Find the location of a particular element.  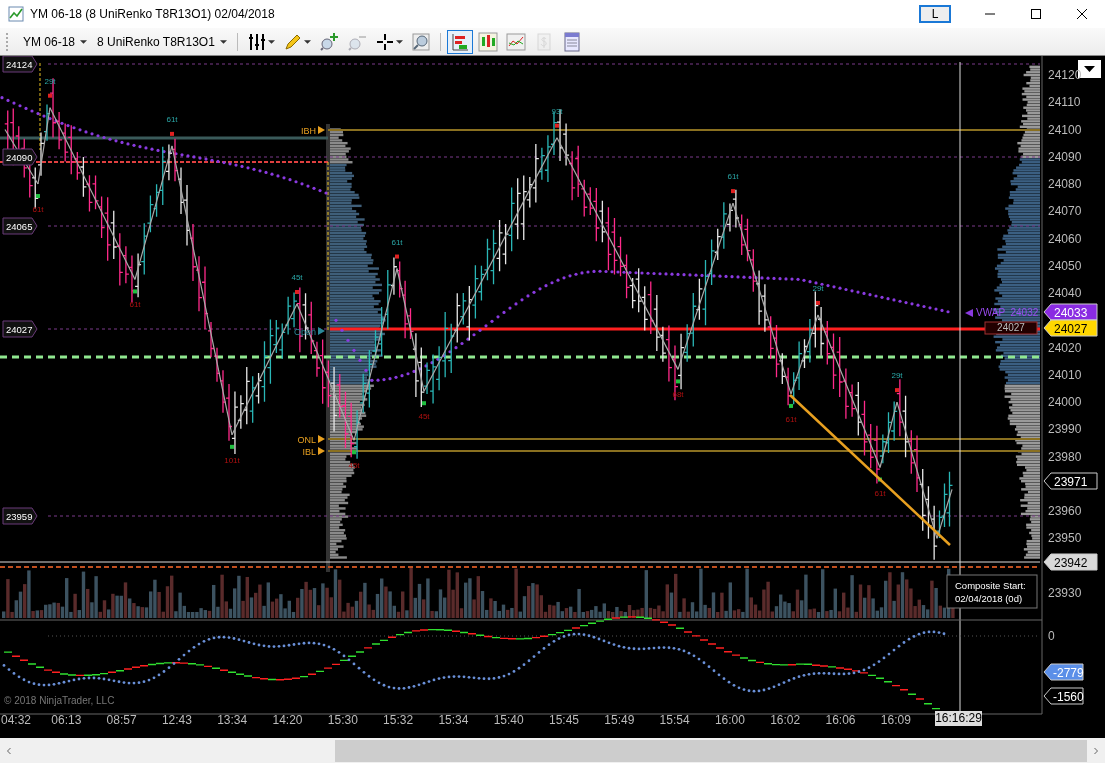

axis-label: 15:49 is located at coordinates (619, 720).